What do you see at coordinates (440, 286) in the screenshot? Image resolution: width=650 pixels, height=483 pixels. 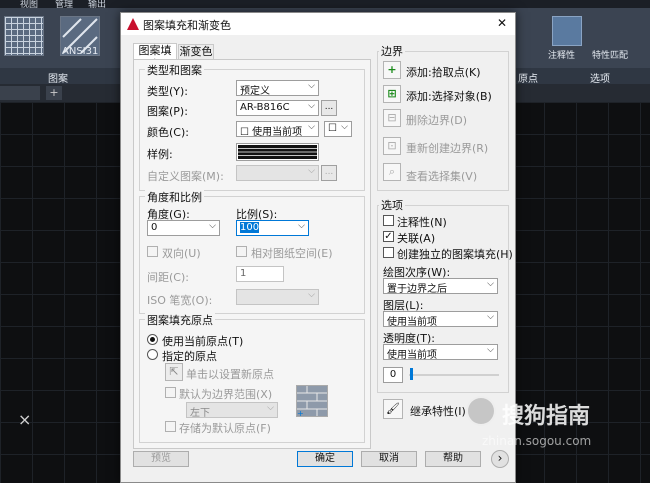 I see `draw-order-dropdown: 置于边界之后 ⌵` at bounding box center [440, 286].